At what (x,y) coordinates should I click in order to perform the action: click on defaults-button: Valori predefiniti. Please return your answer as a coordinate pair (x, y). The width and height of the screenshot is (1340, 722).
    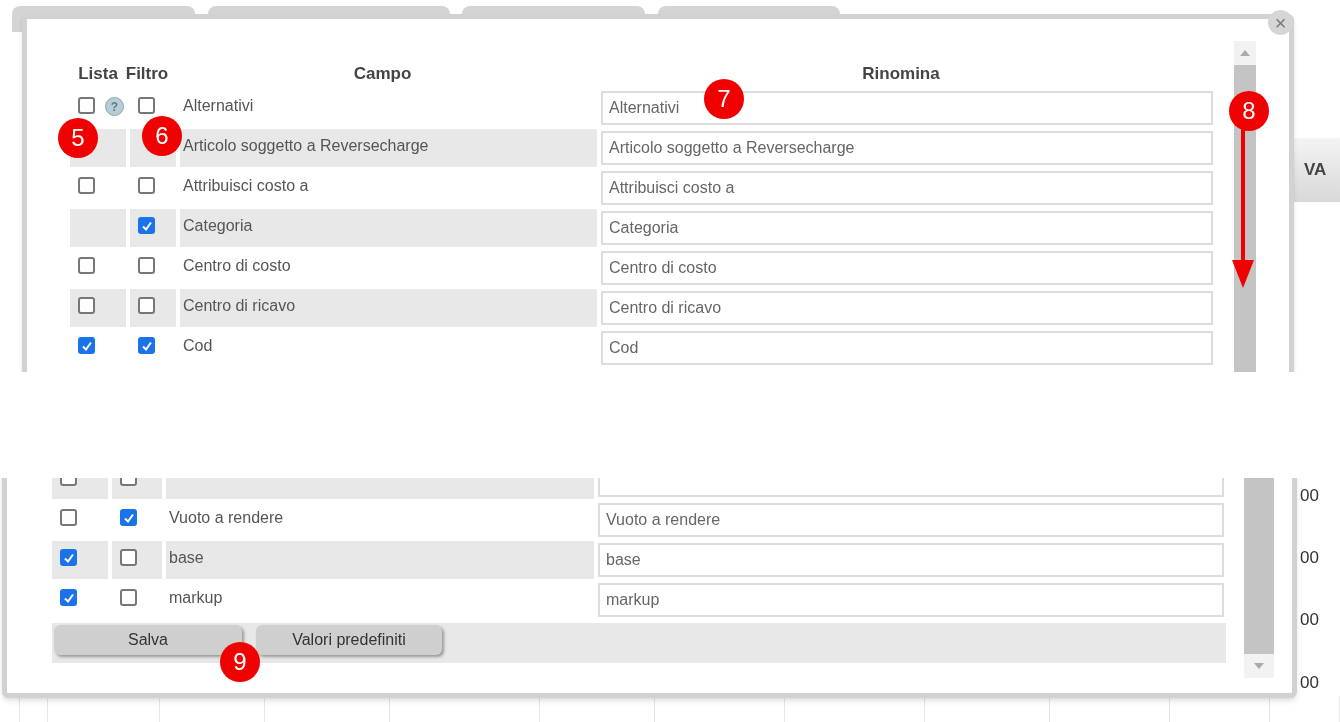
    Looking at the image, I should click on (349, 640).